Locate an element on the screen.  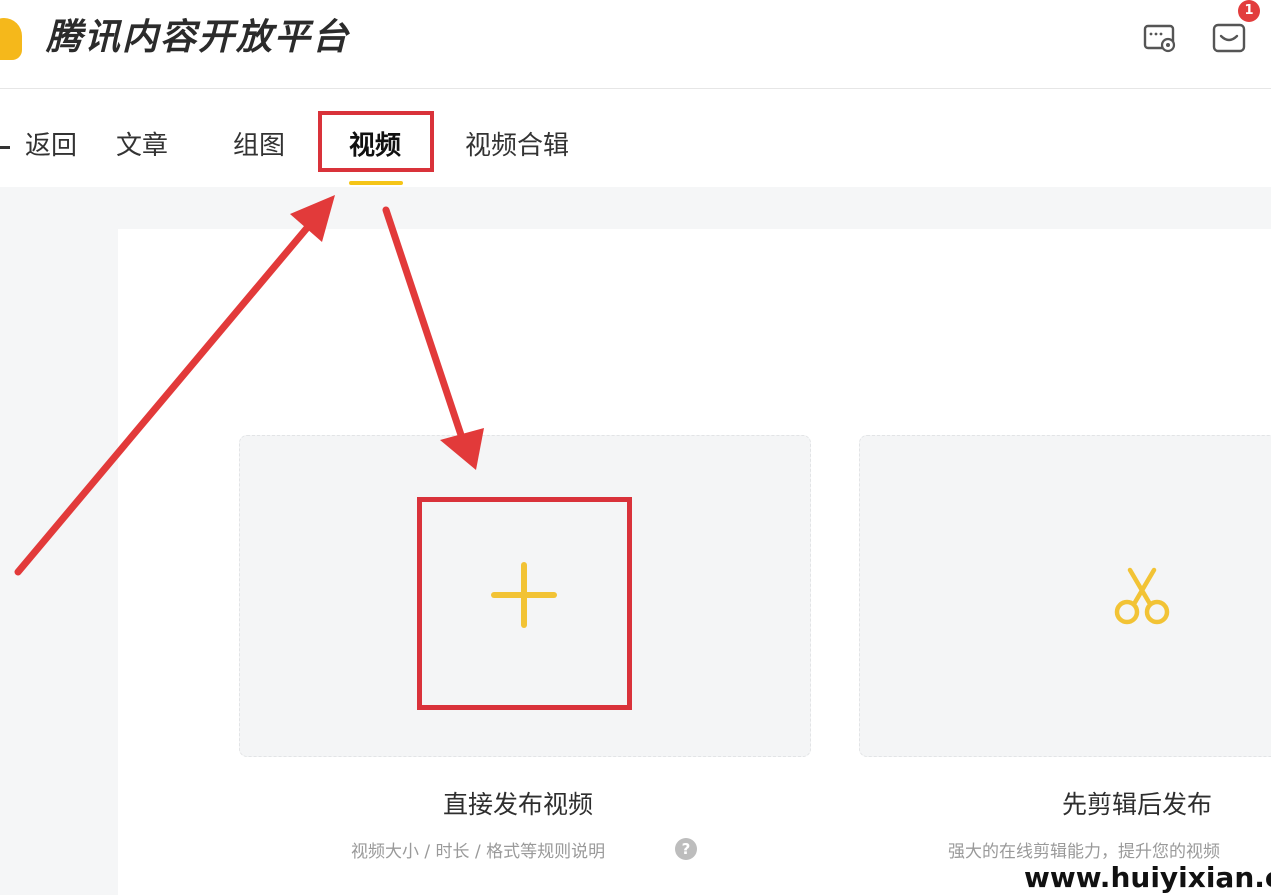
active-tab-indicator is located at coordinates (376, 183).